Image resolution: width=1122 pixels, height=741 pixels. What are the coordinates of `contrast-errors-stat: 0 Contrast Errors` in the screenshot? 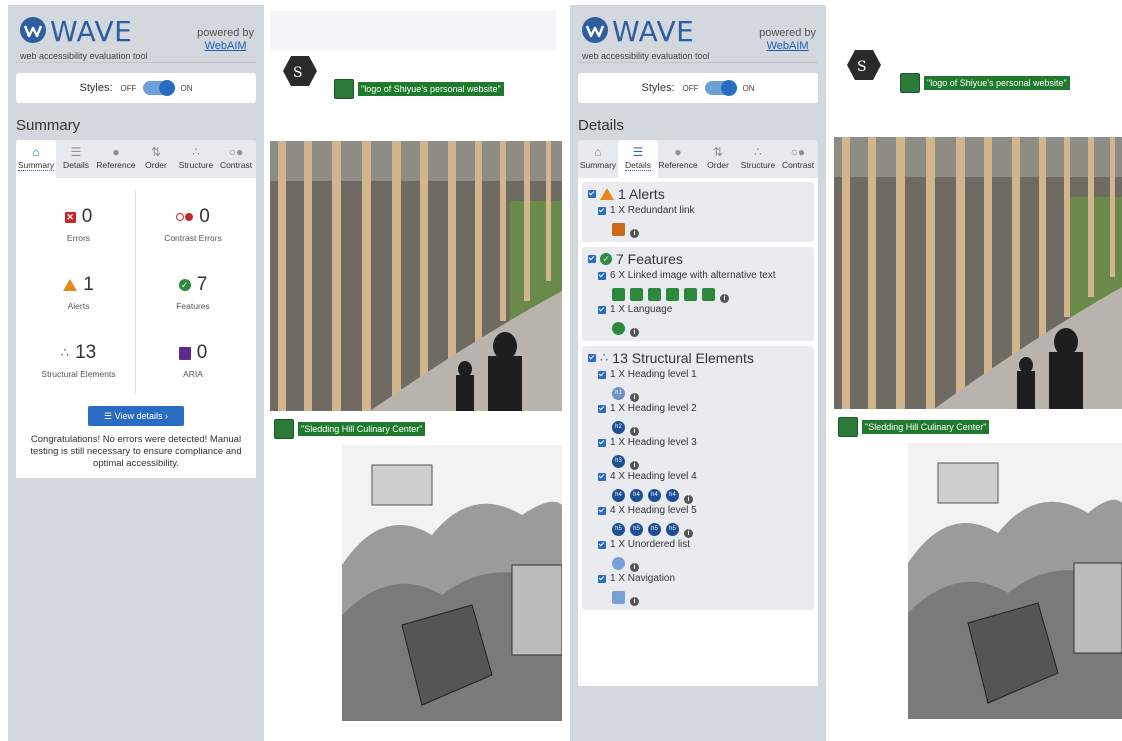 It's located at (193, 224).